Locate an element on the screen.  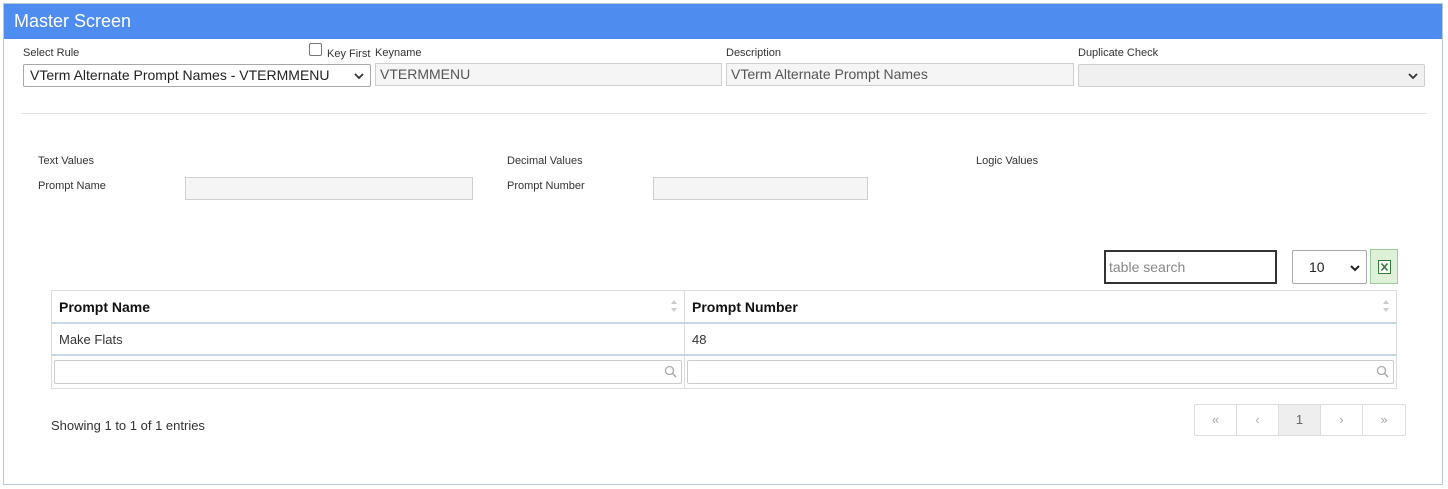
cell-prompt-name: Make Flats is located at coordinates (368, 339).